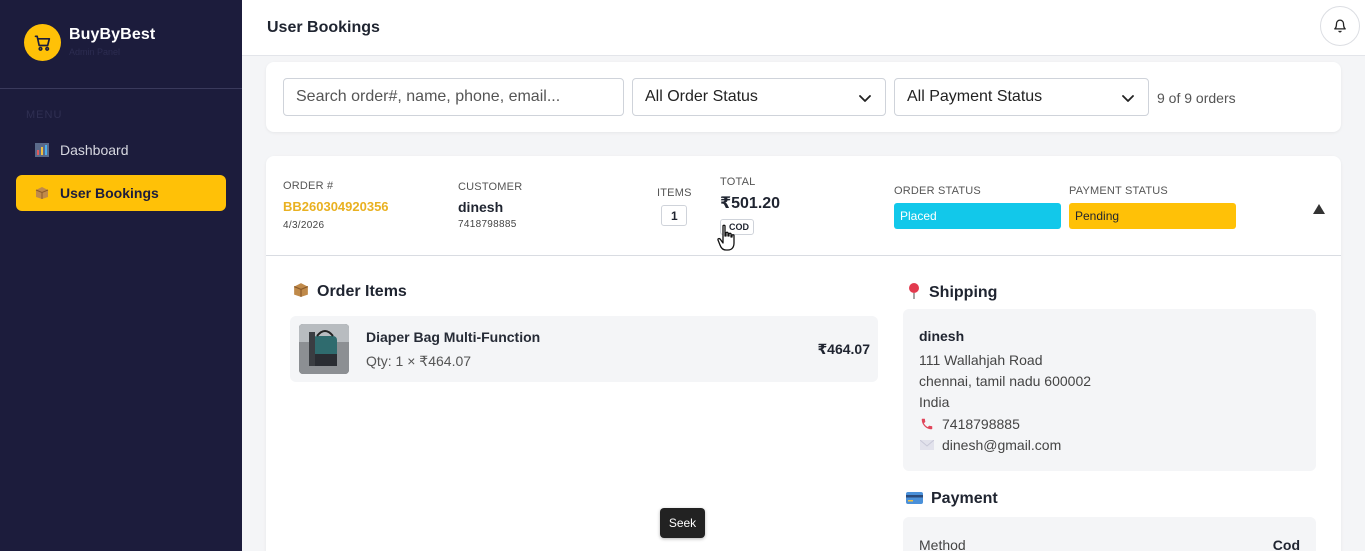  Describe the element at coordinates (44, 115) in the screenshot. I see `nav-section-label: MENU` at that location.